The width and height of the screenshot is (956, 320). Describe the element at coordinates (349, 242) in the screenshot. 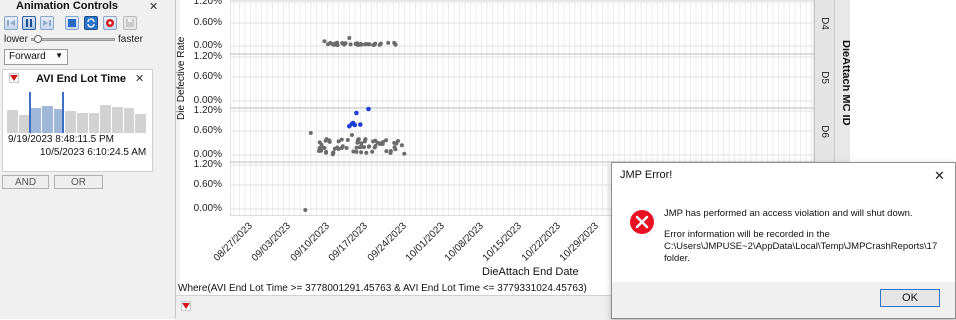

I see `x-tick-label: 09/17/2023` at that location.